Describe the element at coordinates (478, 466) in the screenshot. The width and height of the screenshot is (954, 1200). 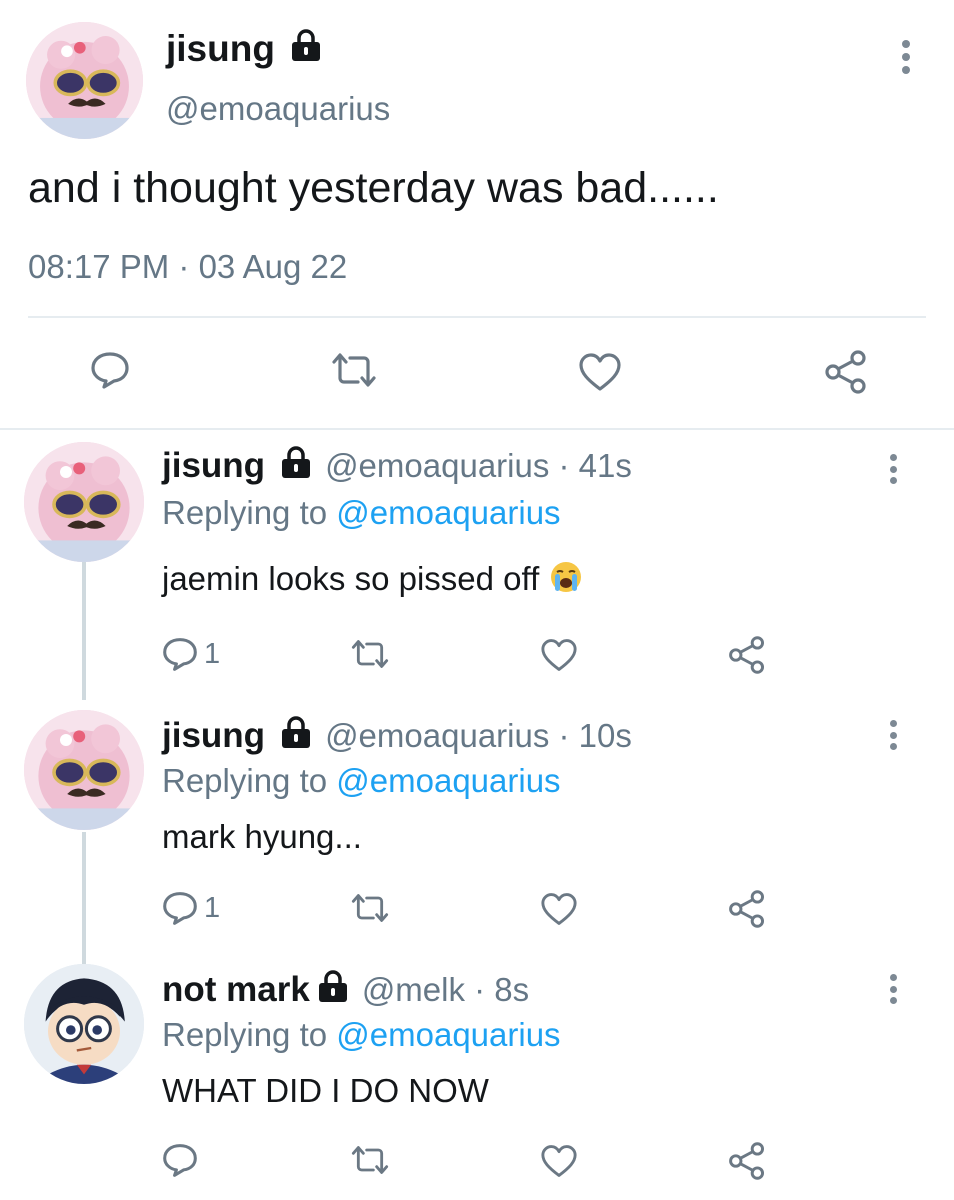
I see `author-handle-time: @emoaquarius · 41s` at that location.